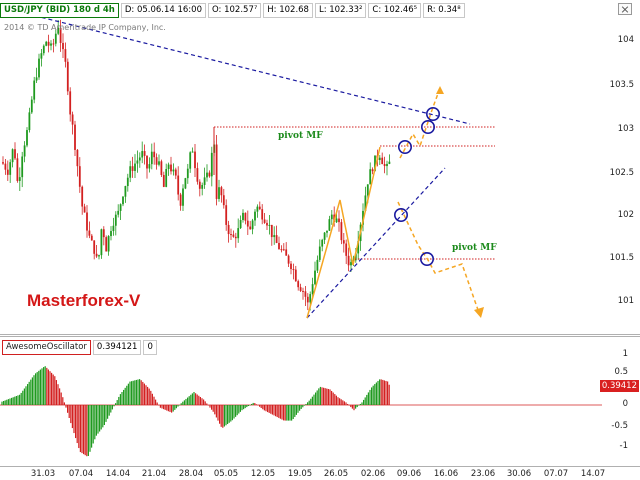 The height and width of the screenshot is (480, 640). I want to click on price-tick: 102.5, so click(621, 173).